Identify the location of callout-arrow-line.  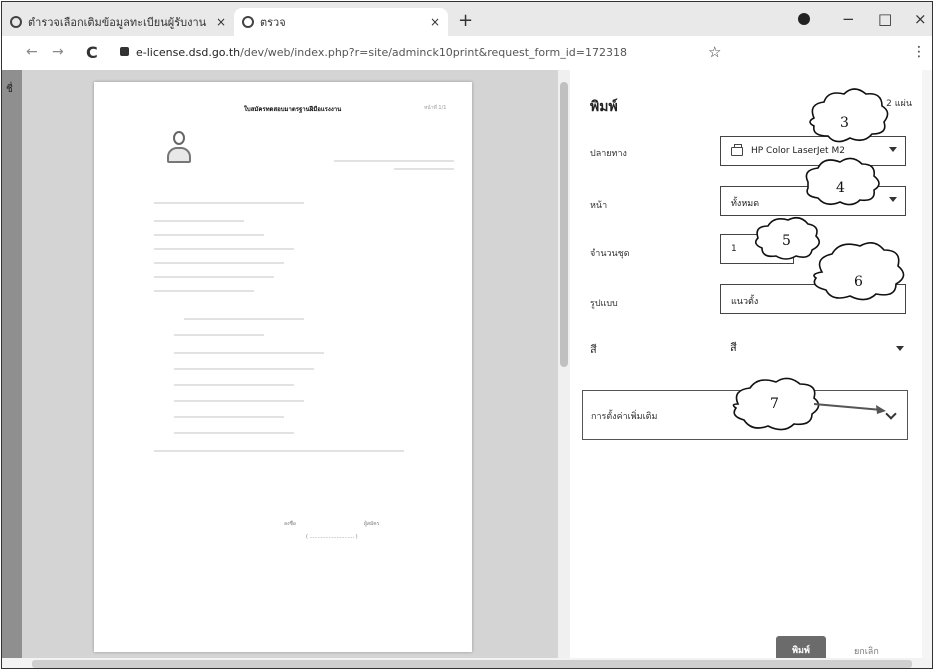
(848, 407).